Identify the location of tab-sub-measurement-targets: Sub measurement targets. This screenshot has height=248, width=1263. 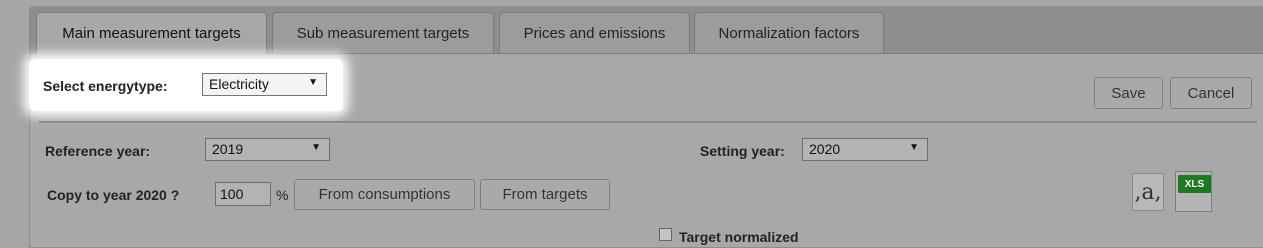
(383, 32).